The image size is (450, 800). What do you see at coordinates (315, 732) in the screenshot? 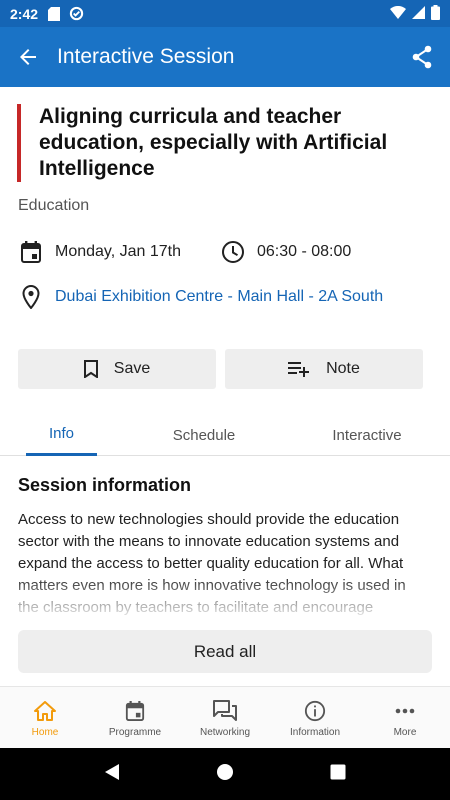
I see `nav-information-label: Information` at bounding box center [315, 732].